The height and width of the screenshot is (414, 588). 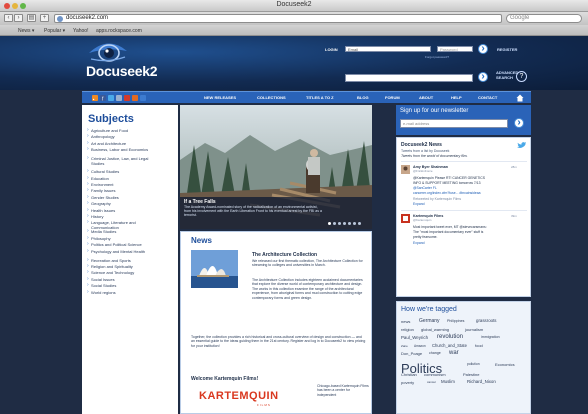 I want to click on tag-link: news, so click(x=405, y=321).